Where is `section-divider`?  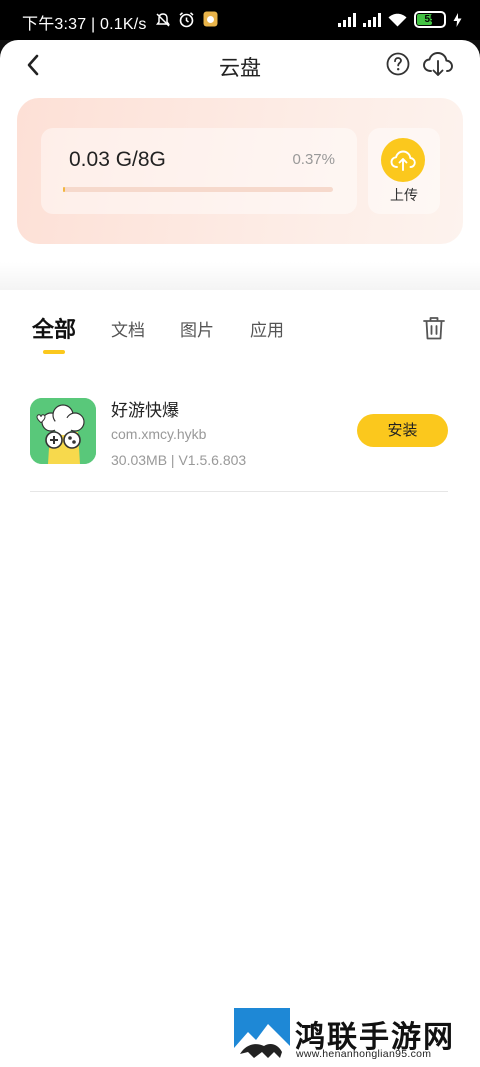
section-divider is located at coordinates (240, 276).